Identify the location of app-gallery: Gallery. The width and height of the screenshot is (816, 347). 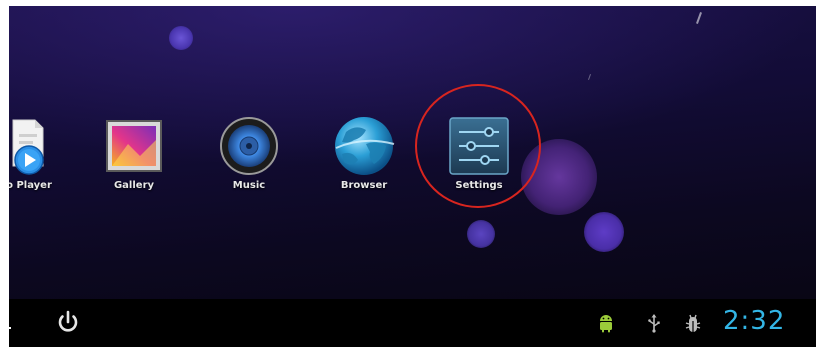
(134, 152).